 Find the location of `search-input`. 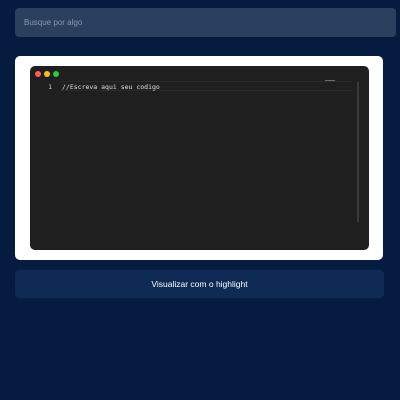

search-input is located at coordinates (205, 22).